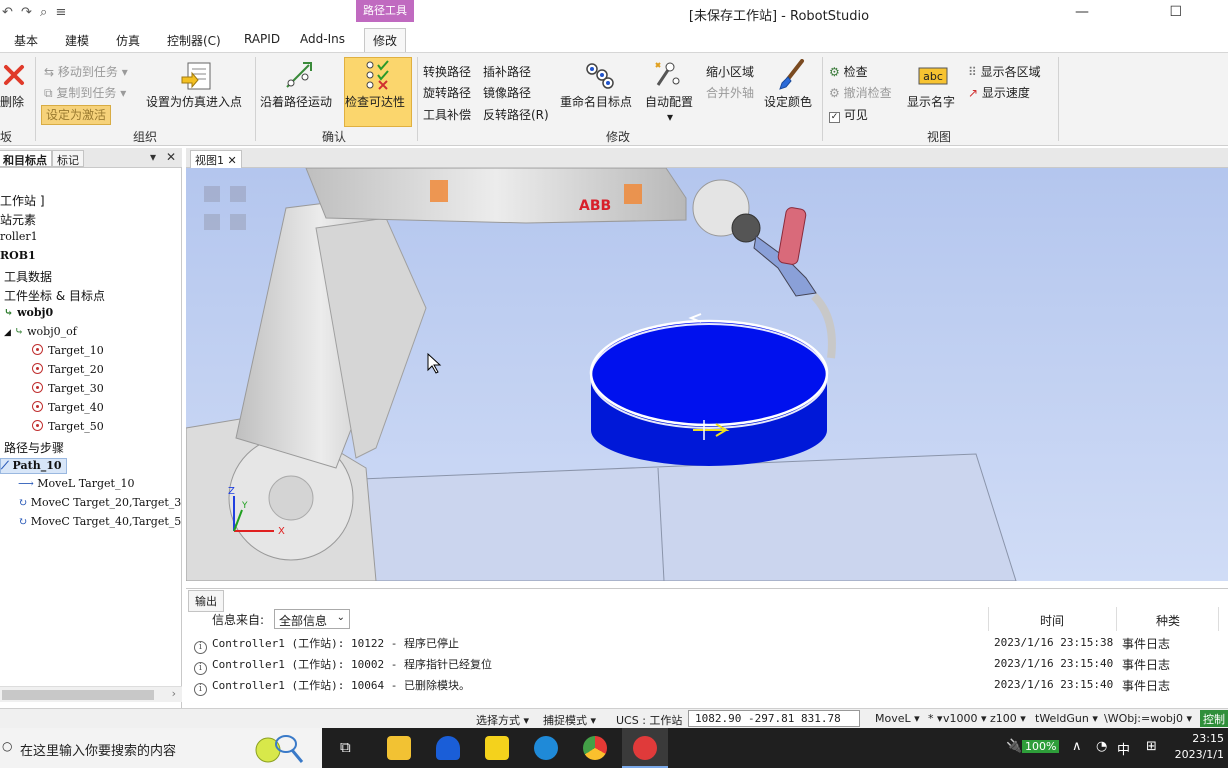  What do you see at coordinates (78, 695) in the screenshot?
I see `scrollbar-thumb` at bounding box center [78, 695].